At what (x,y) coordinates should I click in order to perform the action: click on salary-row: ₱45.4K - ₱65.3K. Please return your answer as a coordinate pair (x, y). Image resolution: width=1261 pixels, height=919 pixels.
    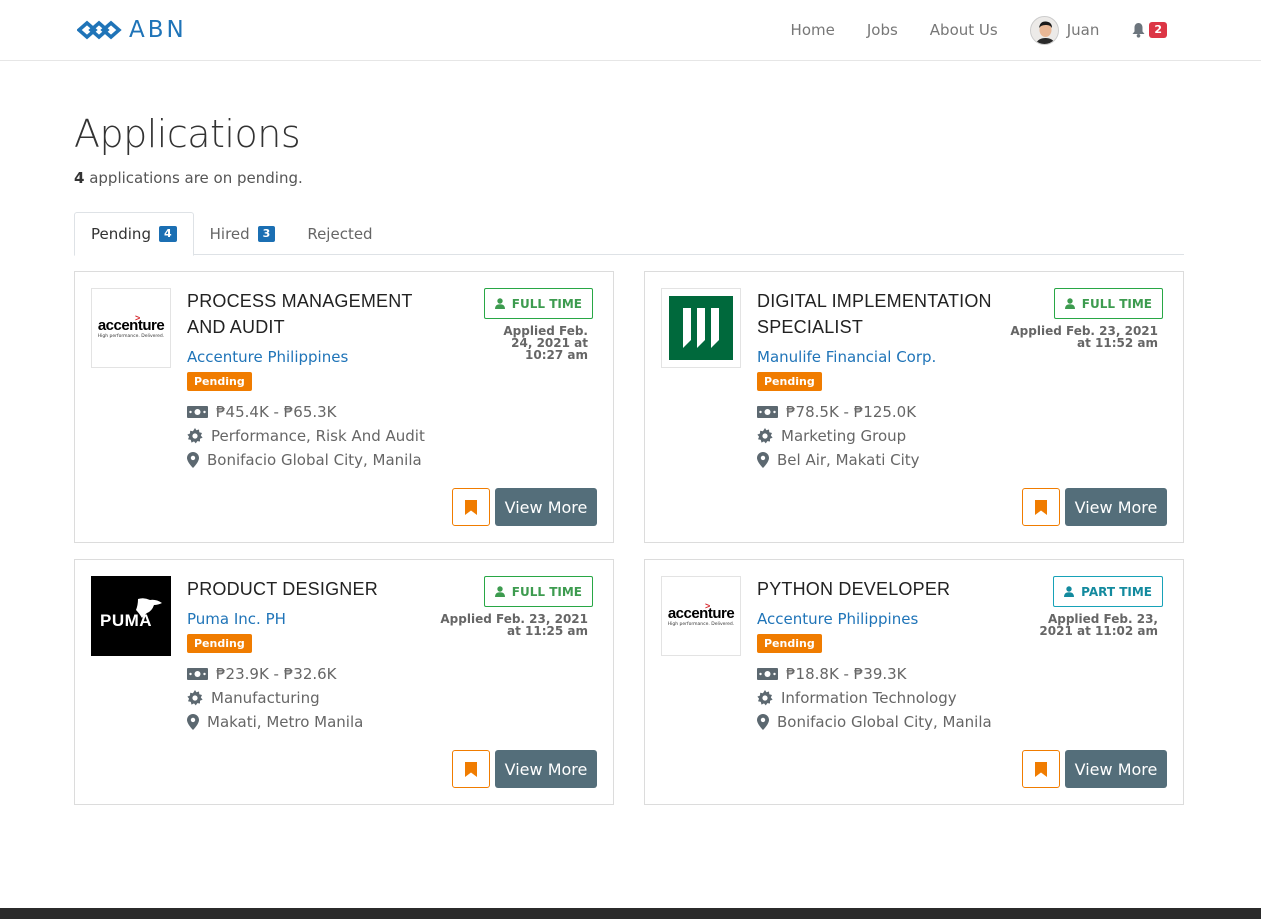
    Looking at the image, I should click on (262, 412).